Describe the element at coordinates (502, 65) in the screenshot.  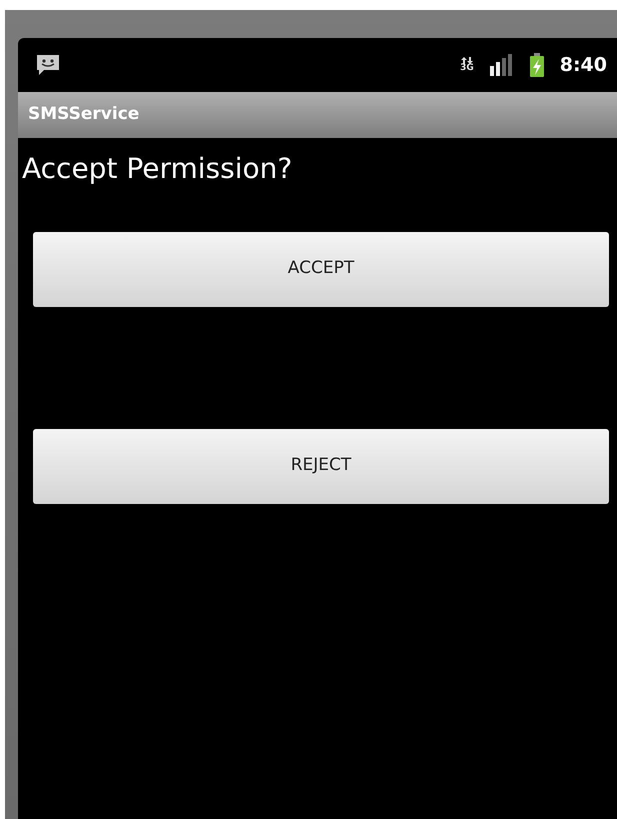
I see `signal-icon` at that location.